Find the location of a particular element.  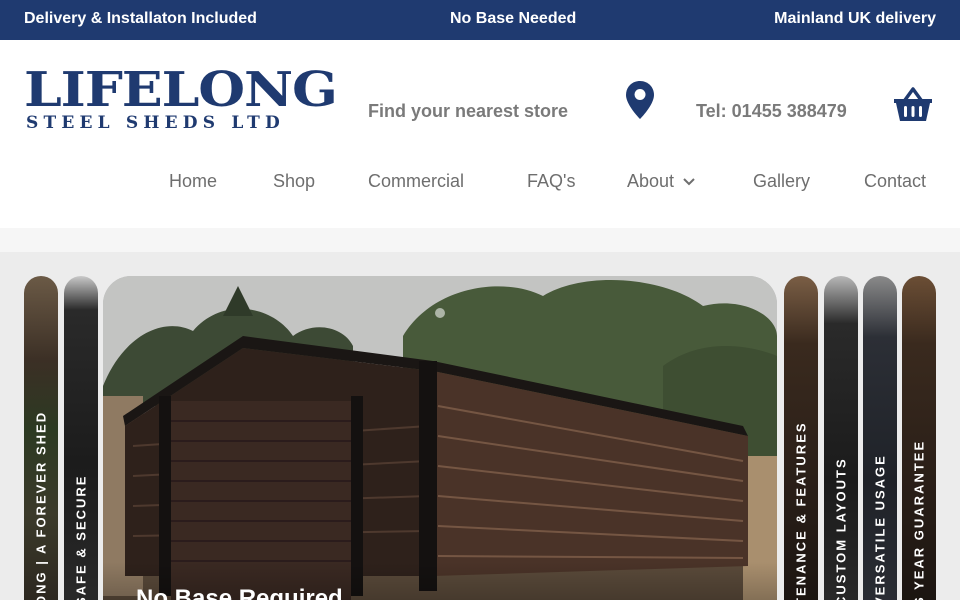

chevron-down-icon is located at coordinates (689, 182).